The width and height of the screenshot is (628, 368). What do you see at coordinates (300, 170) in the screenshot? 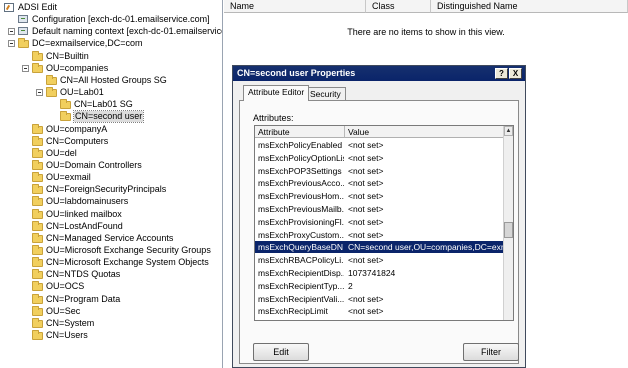
I see `attribute-name: msExchPOP3Settings` at bounding box center [300, 170].